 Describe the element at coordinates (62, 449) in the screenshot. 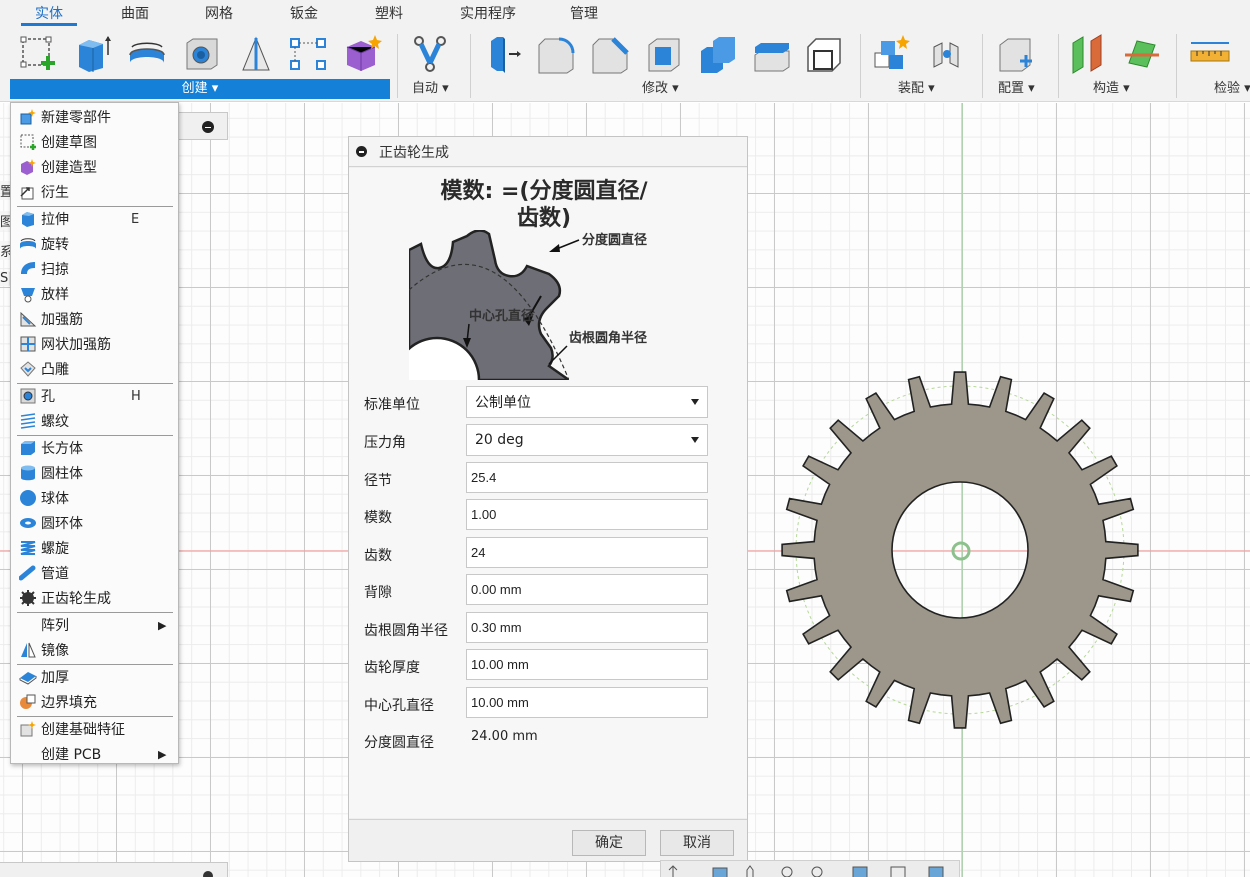

I see `menu-item-label: 长方体` at that location.